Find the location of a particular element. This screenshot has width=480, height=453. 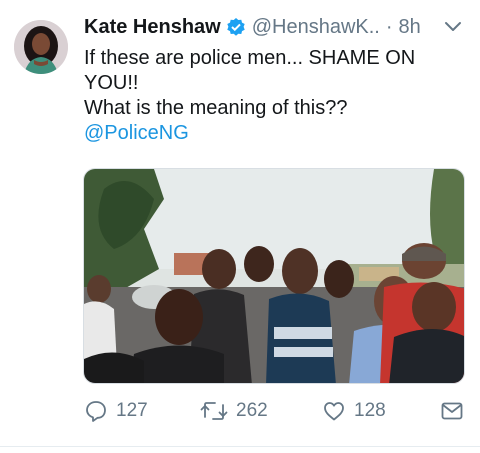

tweet-timestamp: 8h is located at coordinates (410, 27).